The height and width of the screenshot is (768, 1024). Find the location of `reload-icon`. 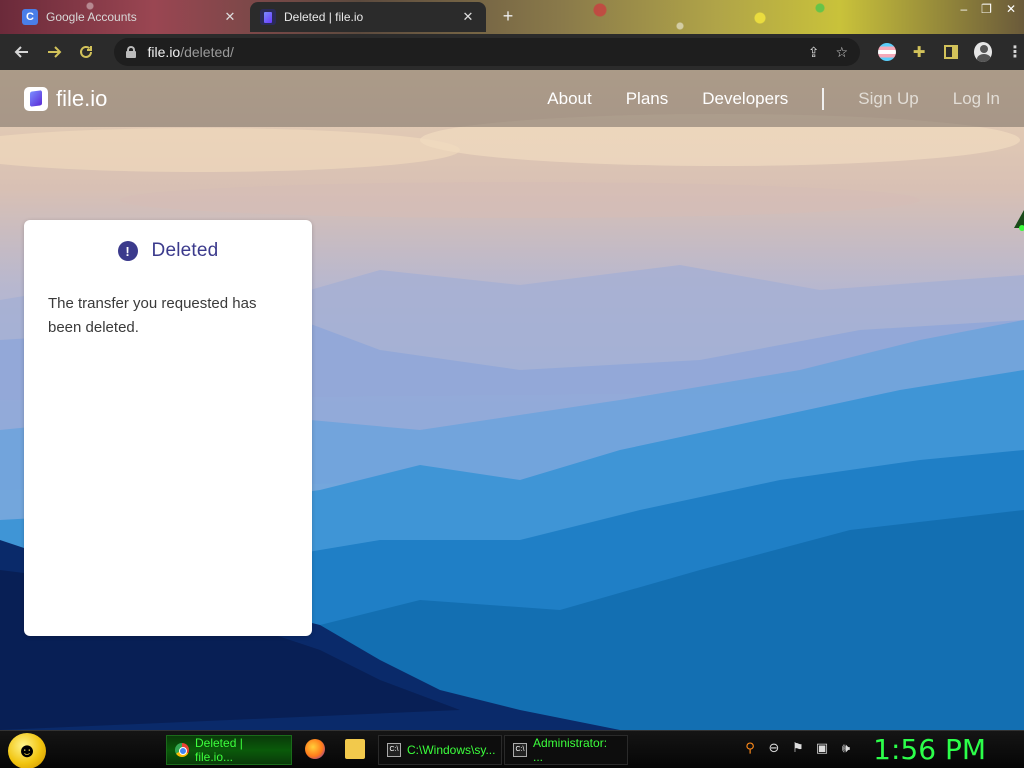

reload-icon is located at coordinates (85, 51).